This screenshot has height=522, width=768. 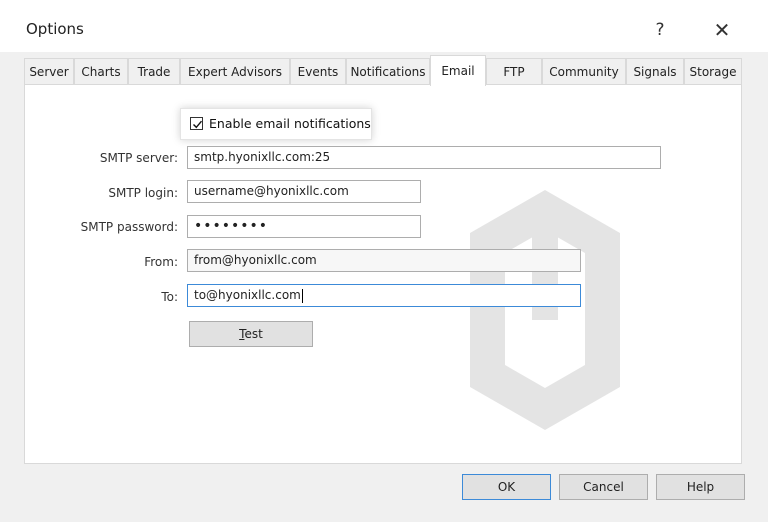 I want to click on enable-email-label: Enable email notifications, so click(x=290, y=123).